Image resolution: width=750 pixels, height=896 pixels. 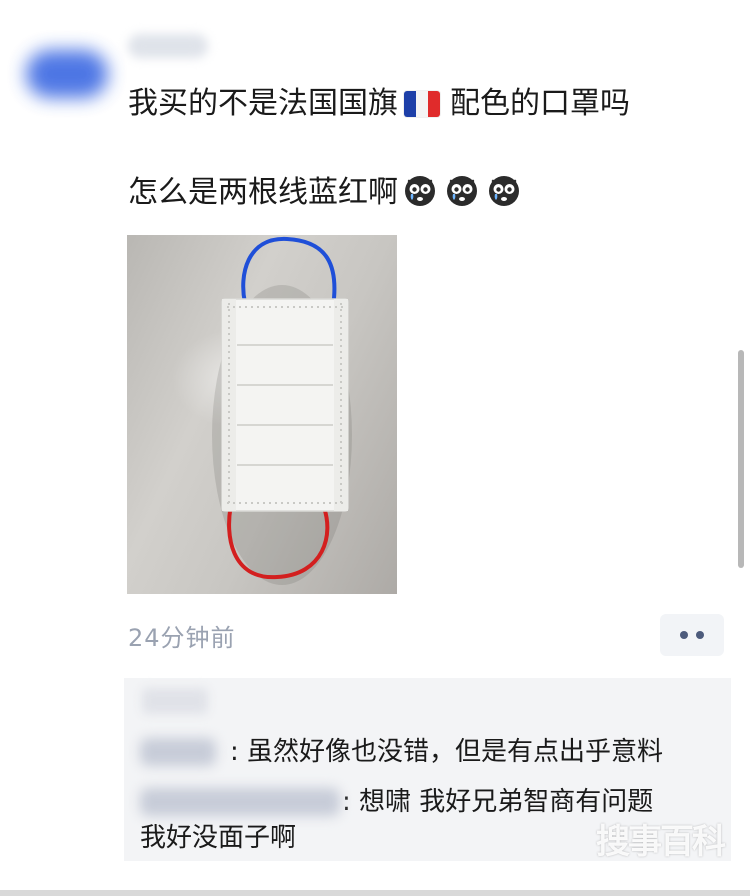 What do you see at coordinates (540, 103) in the screenshot?
I see `post-text-part-2: 配色的口罩吗` at bounding box center [540, 103].